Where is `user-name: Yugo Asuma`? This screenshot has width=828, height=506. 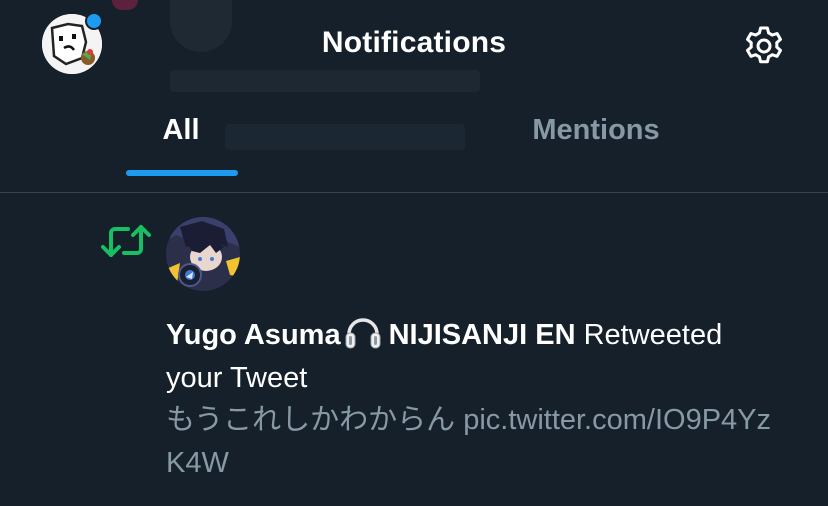 user-name: Yugo Asuma is located at coordinates (253, 335).